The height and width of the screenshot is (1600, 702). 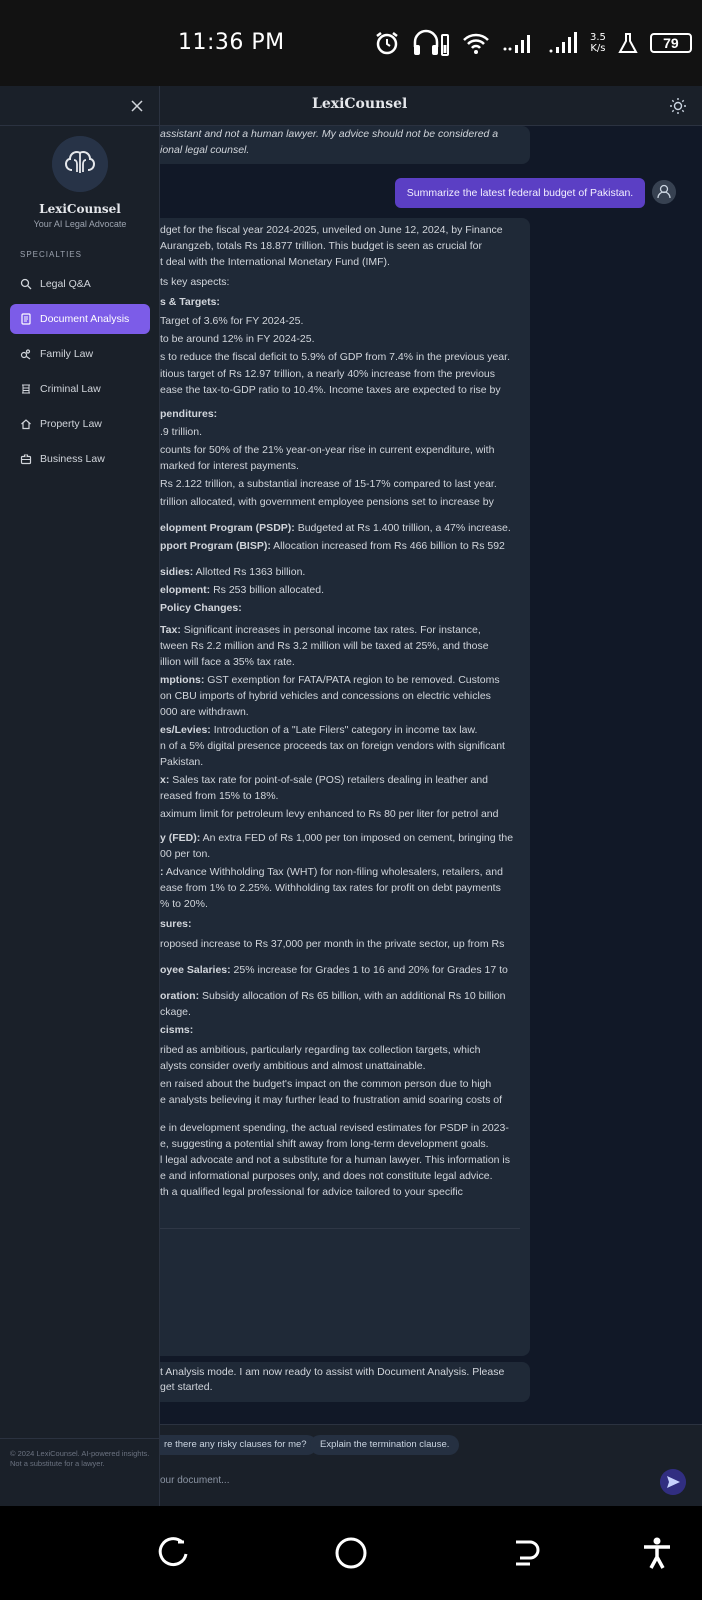 What do you see at coordinates (72, 459) in the screenshot?
I see `sidebar-item-label: Business Law` at bounding box center [72, 459].